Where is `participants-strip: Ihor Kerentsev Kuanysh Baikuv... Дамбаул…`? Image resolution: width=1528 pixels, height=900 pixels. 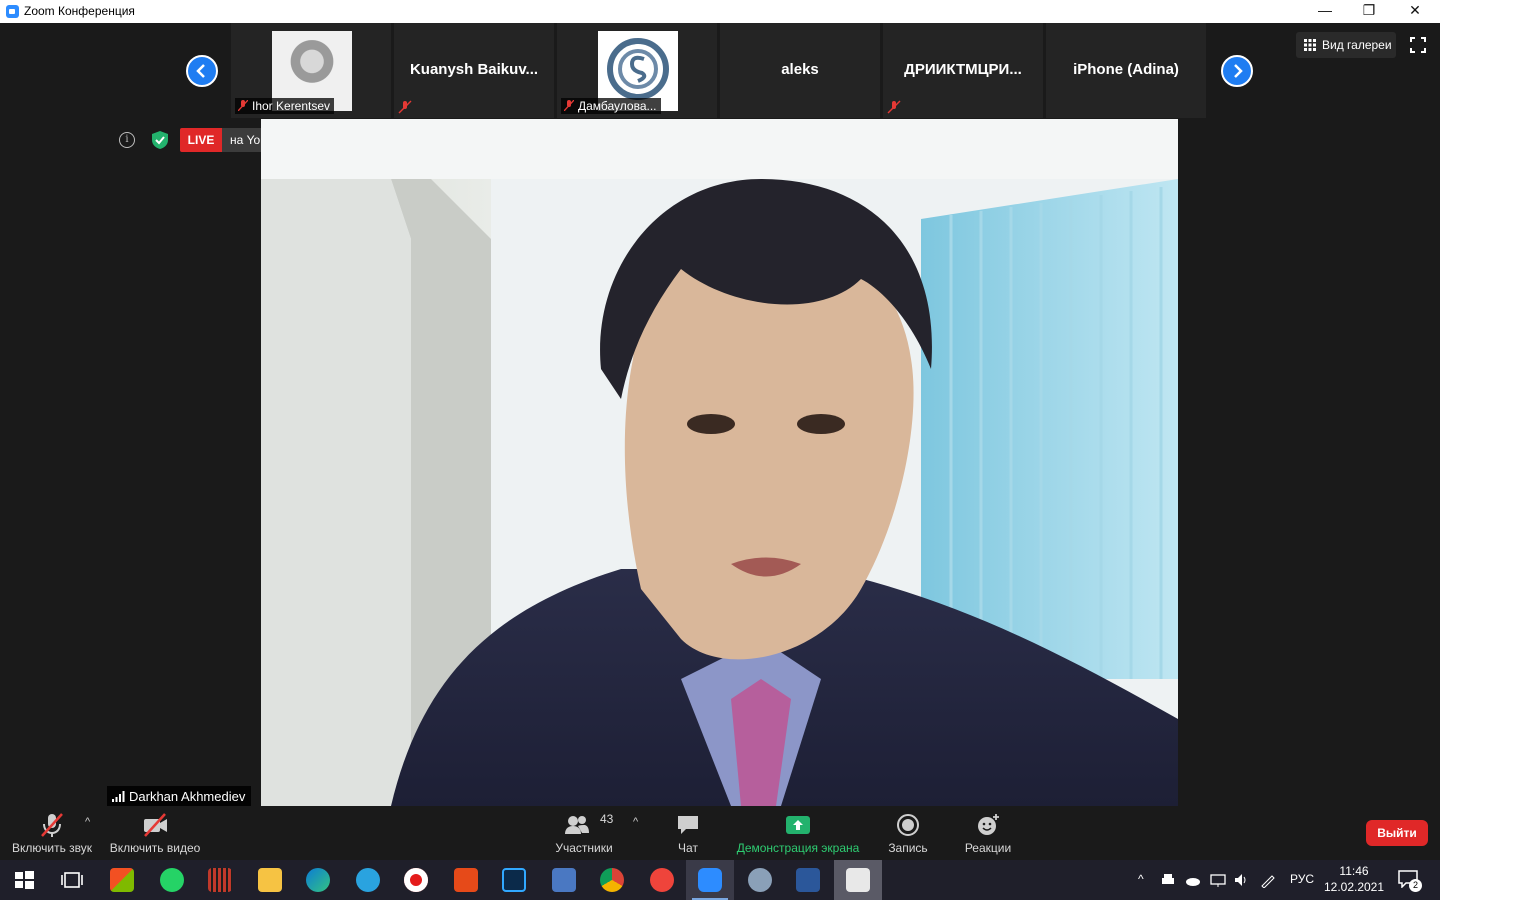 participants-strip: Ihor Kerentsev Kuanysh Baikuv... Дамбаул… is located at coordinates (719, 70).